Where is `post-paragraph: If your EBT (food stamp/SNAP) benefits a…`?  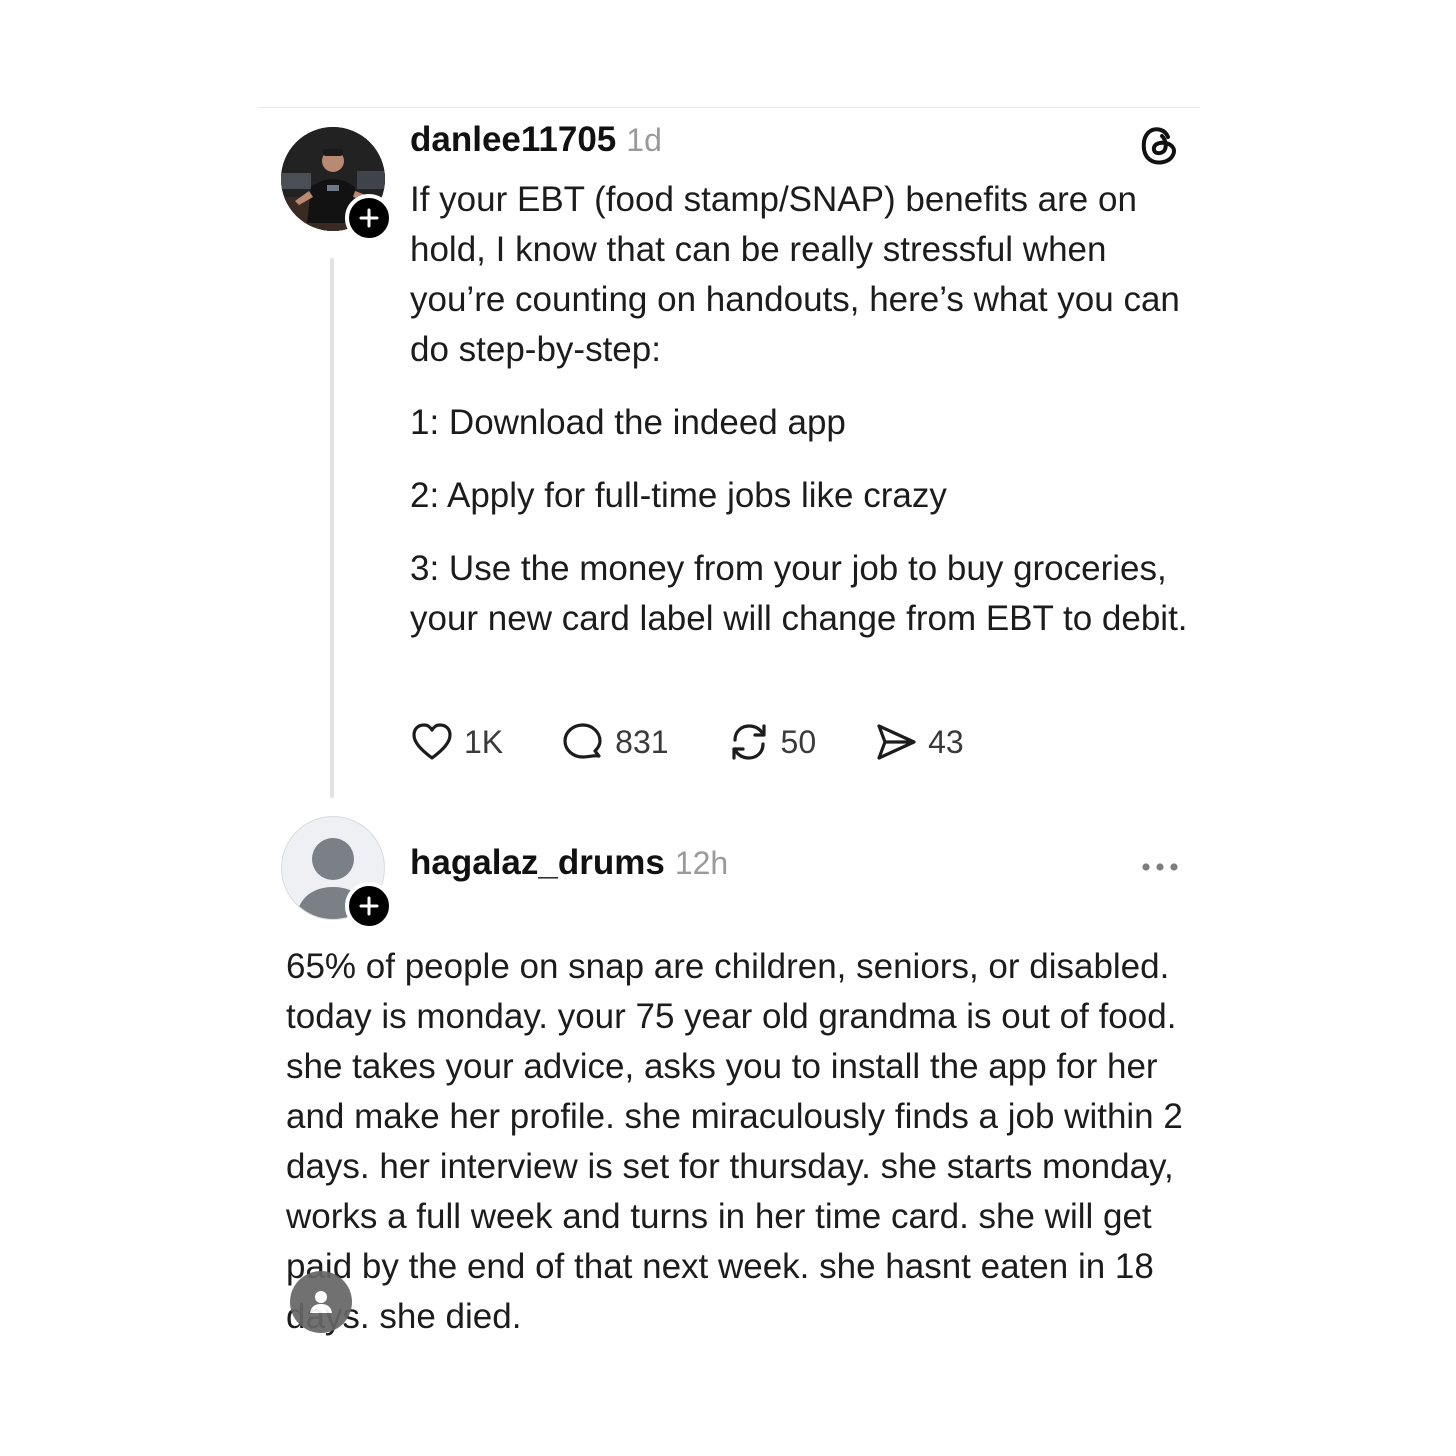 post-paragraph: If your EBT (food stamp/SNAP) benefits a… is located at coordinates (795, 274).